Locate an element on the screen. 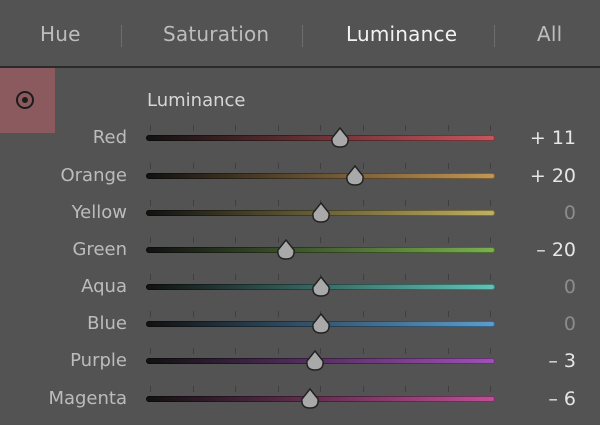  slider-row-red: Red + 11 is located at coordinates (300, 140).